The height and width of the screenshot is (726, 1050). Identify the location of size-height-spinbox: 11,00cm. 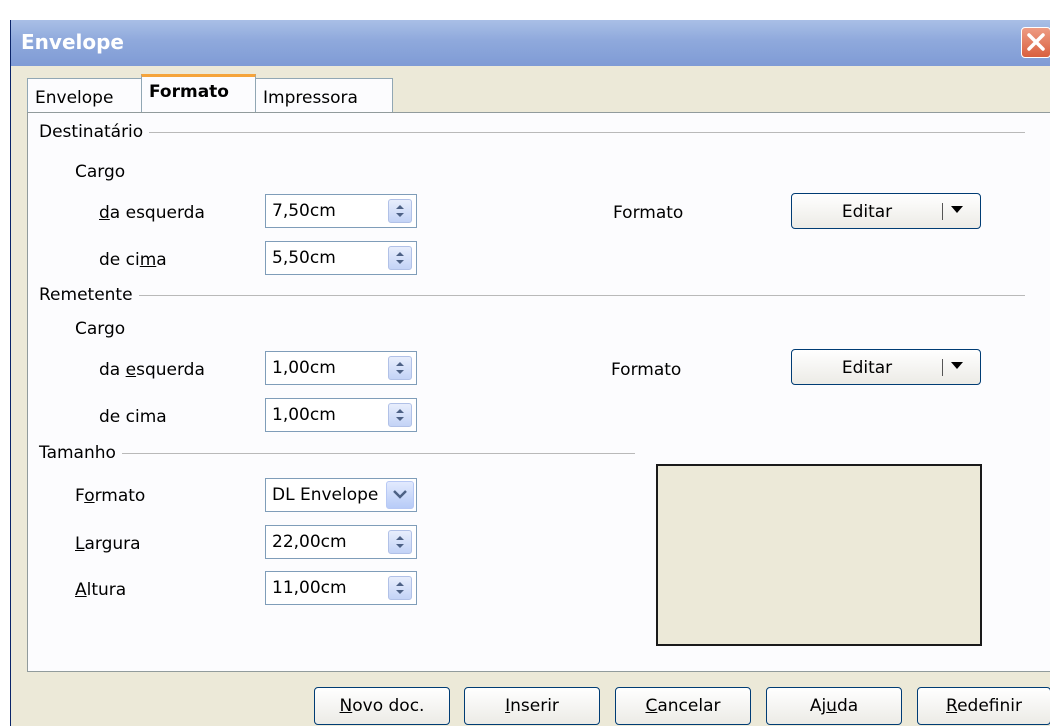
(341, 588).